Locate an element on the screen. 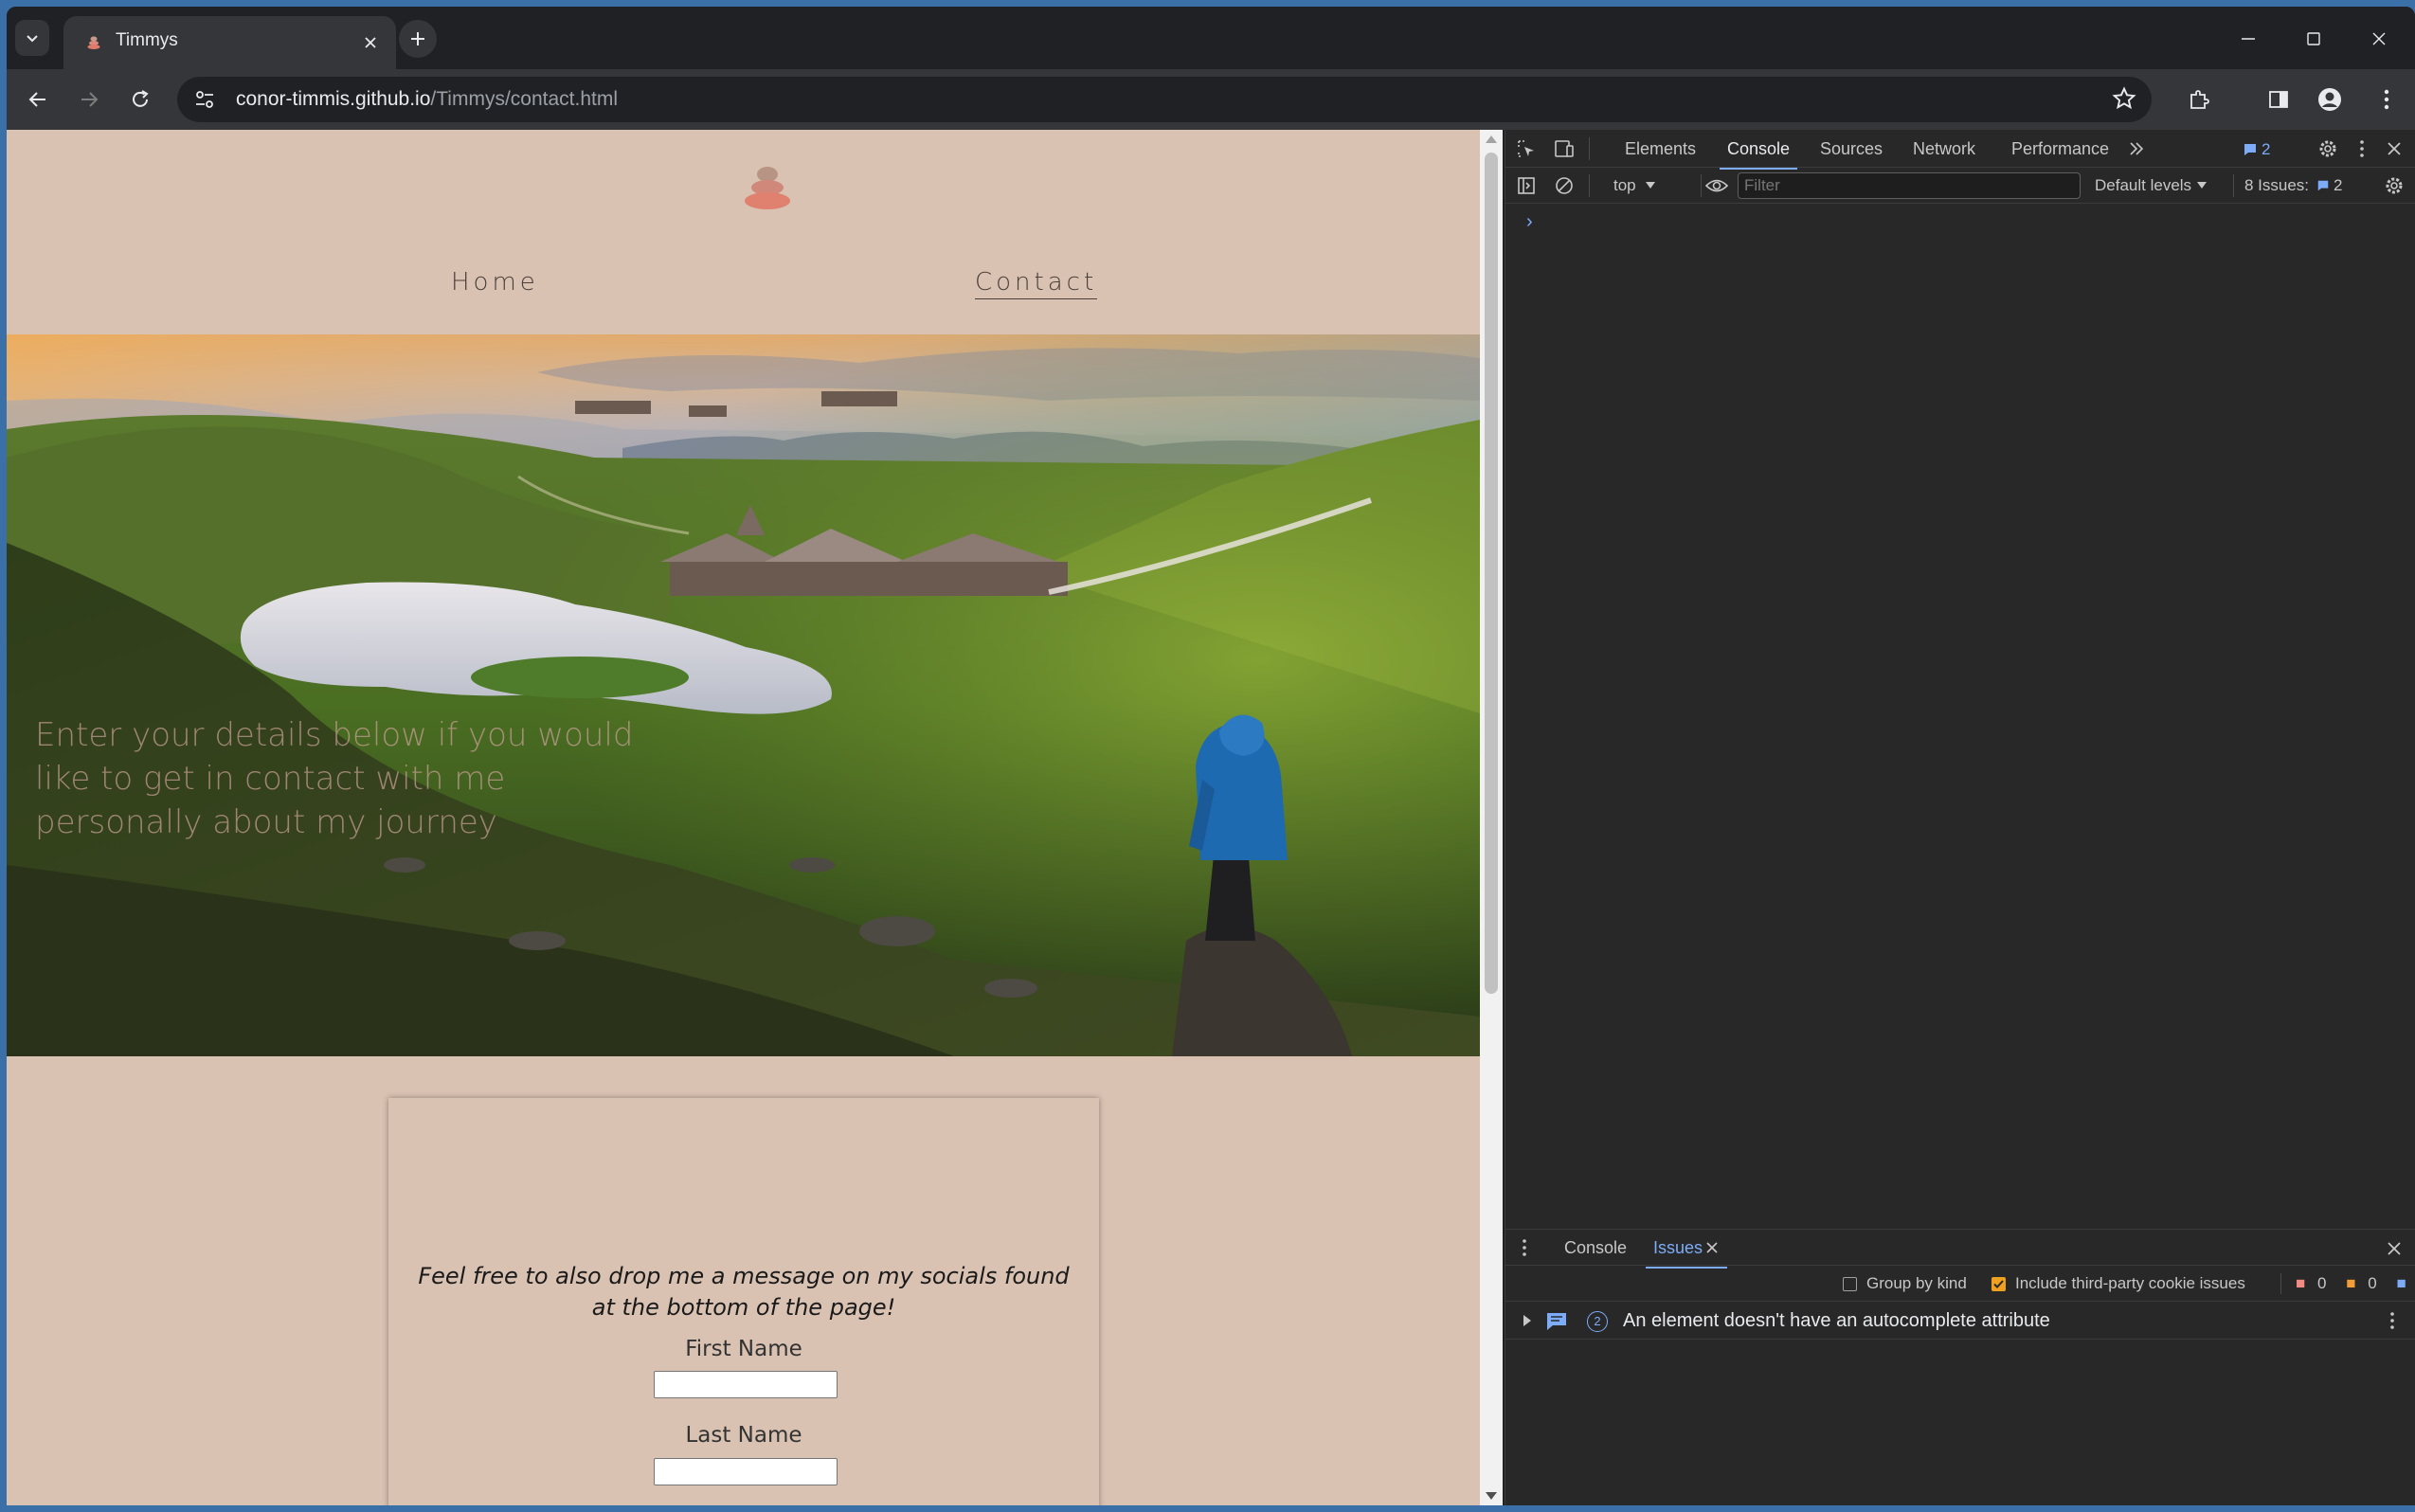 The height and width of the screenshot is (1512, 2415). warning-icon: ■ is located at coordinates (2351, 1283).